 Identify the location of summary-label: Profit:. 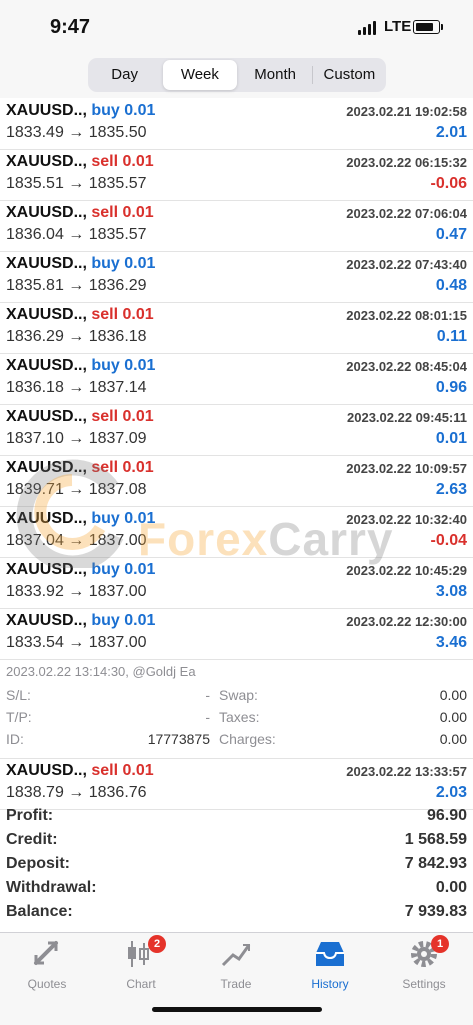
(30, 815).